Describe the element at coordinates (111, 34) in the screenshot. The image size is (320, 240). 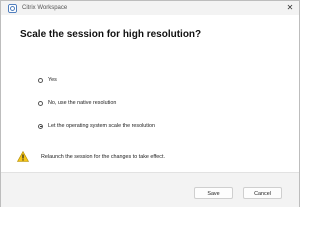
I see `dialog-heading: Scale the session for high resolution?` at that location.